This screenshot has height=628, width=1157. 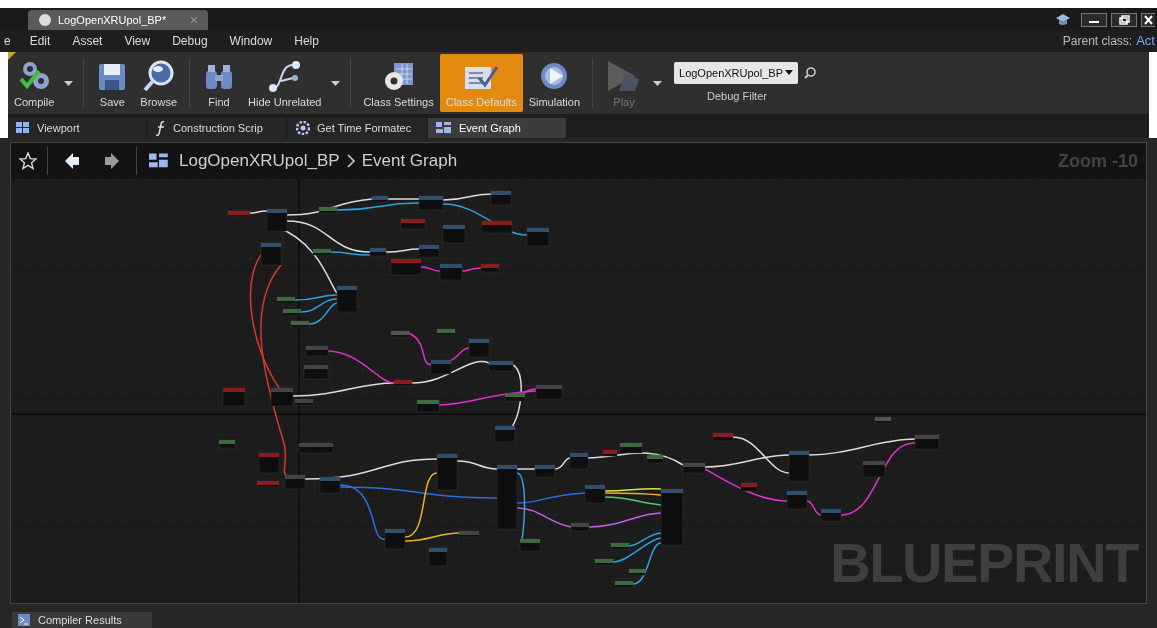 I want to click on toolbar-button: Hide Unrelated, so click(x=285, y=83).